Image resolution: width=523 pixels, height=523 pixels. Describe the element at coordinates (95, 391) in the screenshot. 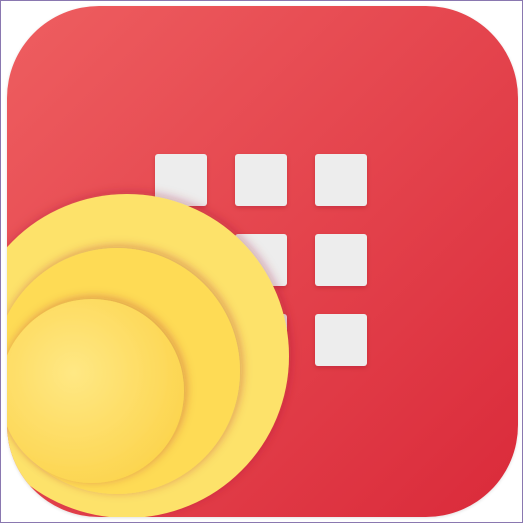

I see `sun-inner-disc` at that location.